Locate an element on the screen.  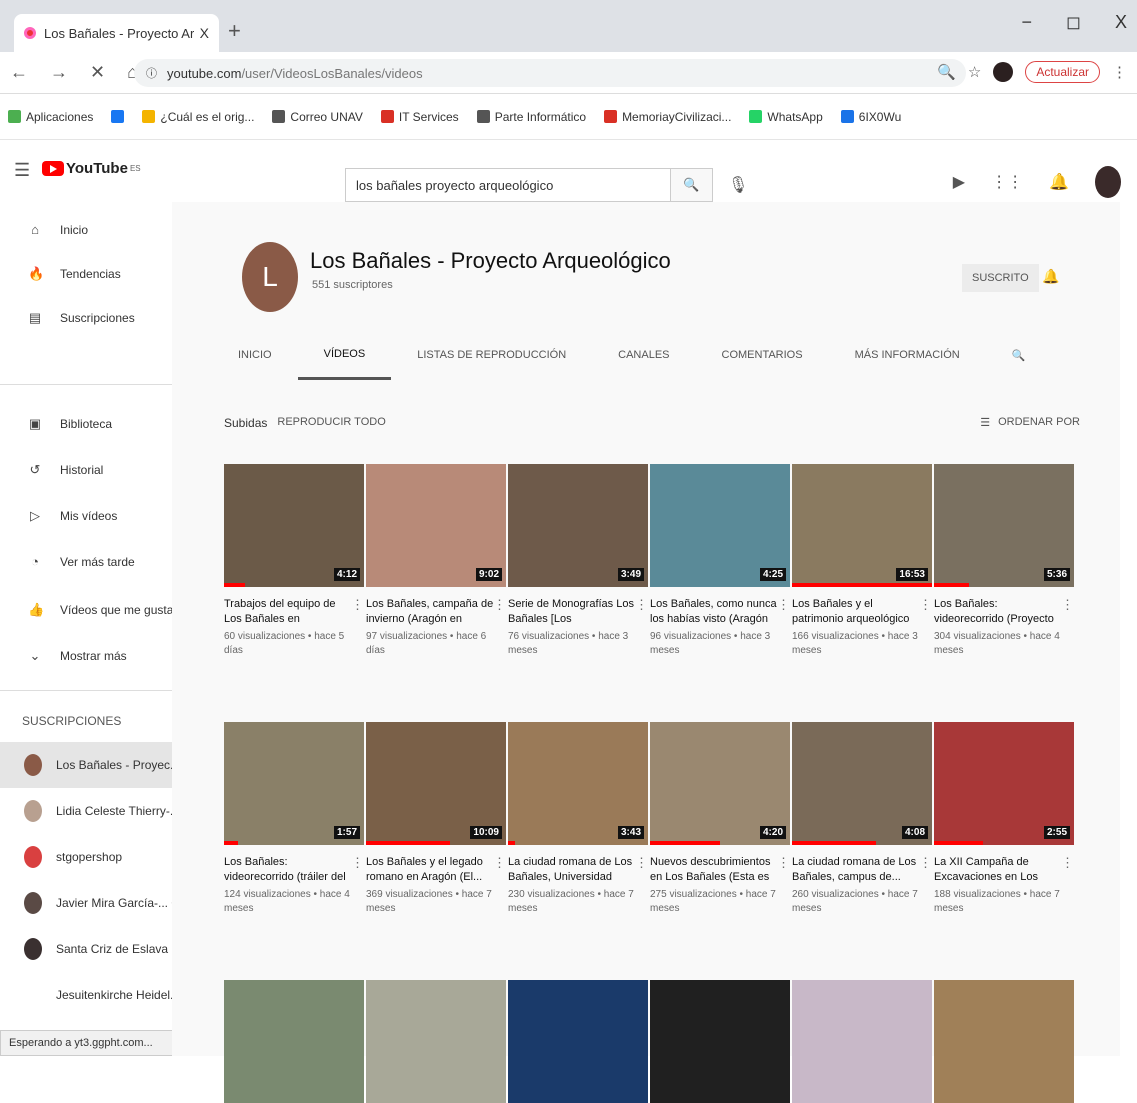
sort-by-button: ☰ ORDENAR POR is located at coordinates (1030, 422).